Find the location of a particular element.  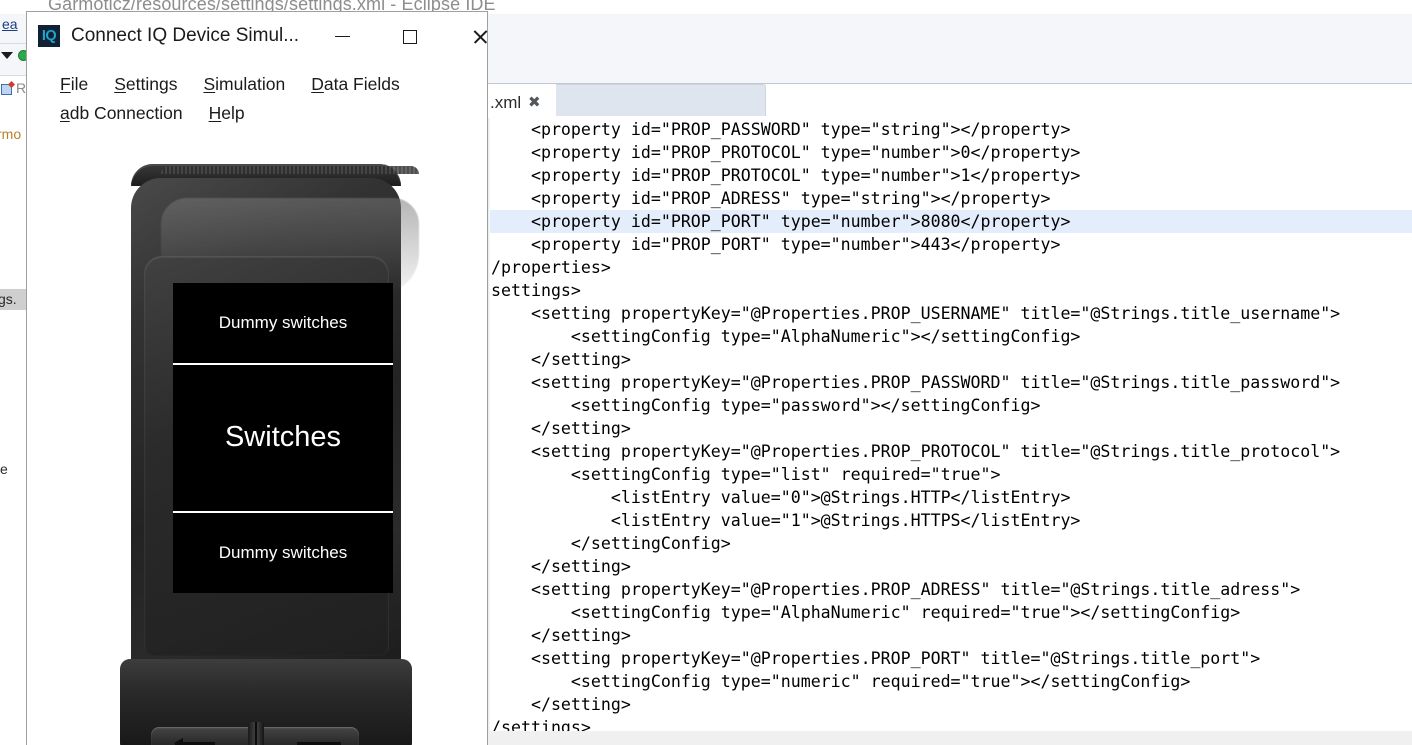

device-ridges is located at coordinates (290, 170).